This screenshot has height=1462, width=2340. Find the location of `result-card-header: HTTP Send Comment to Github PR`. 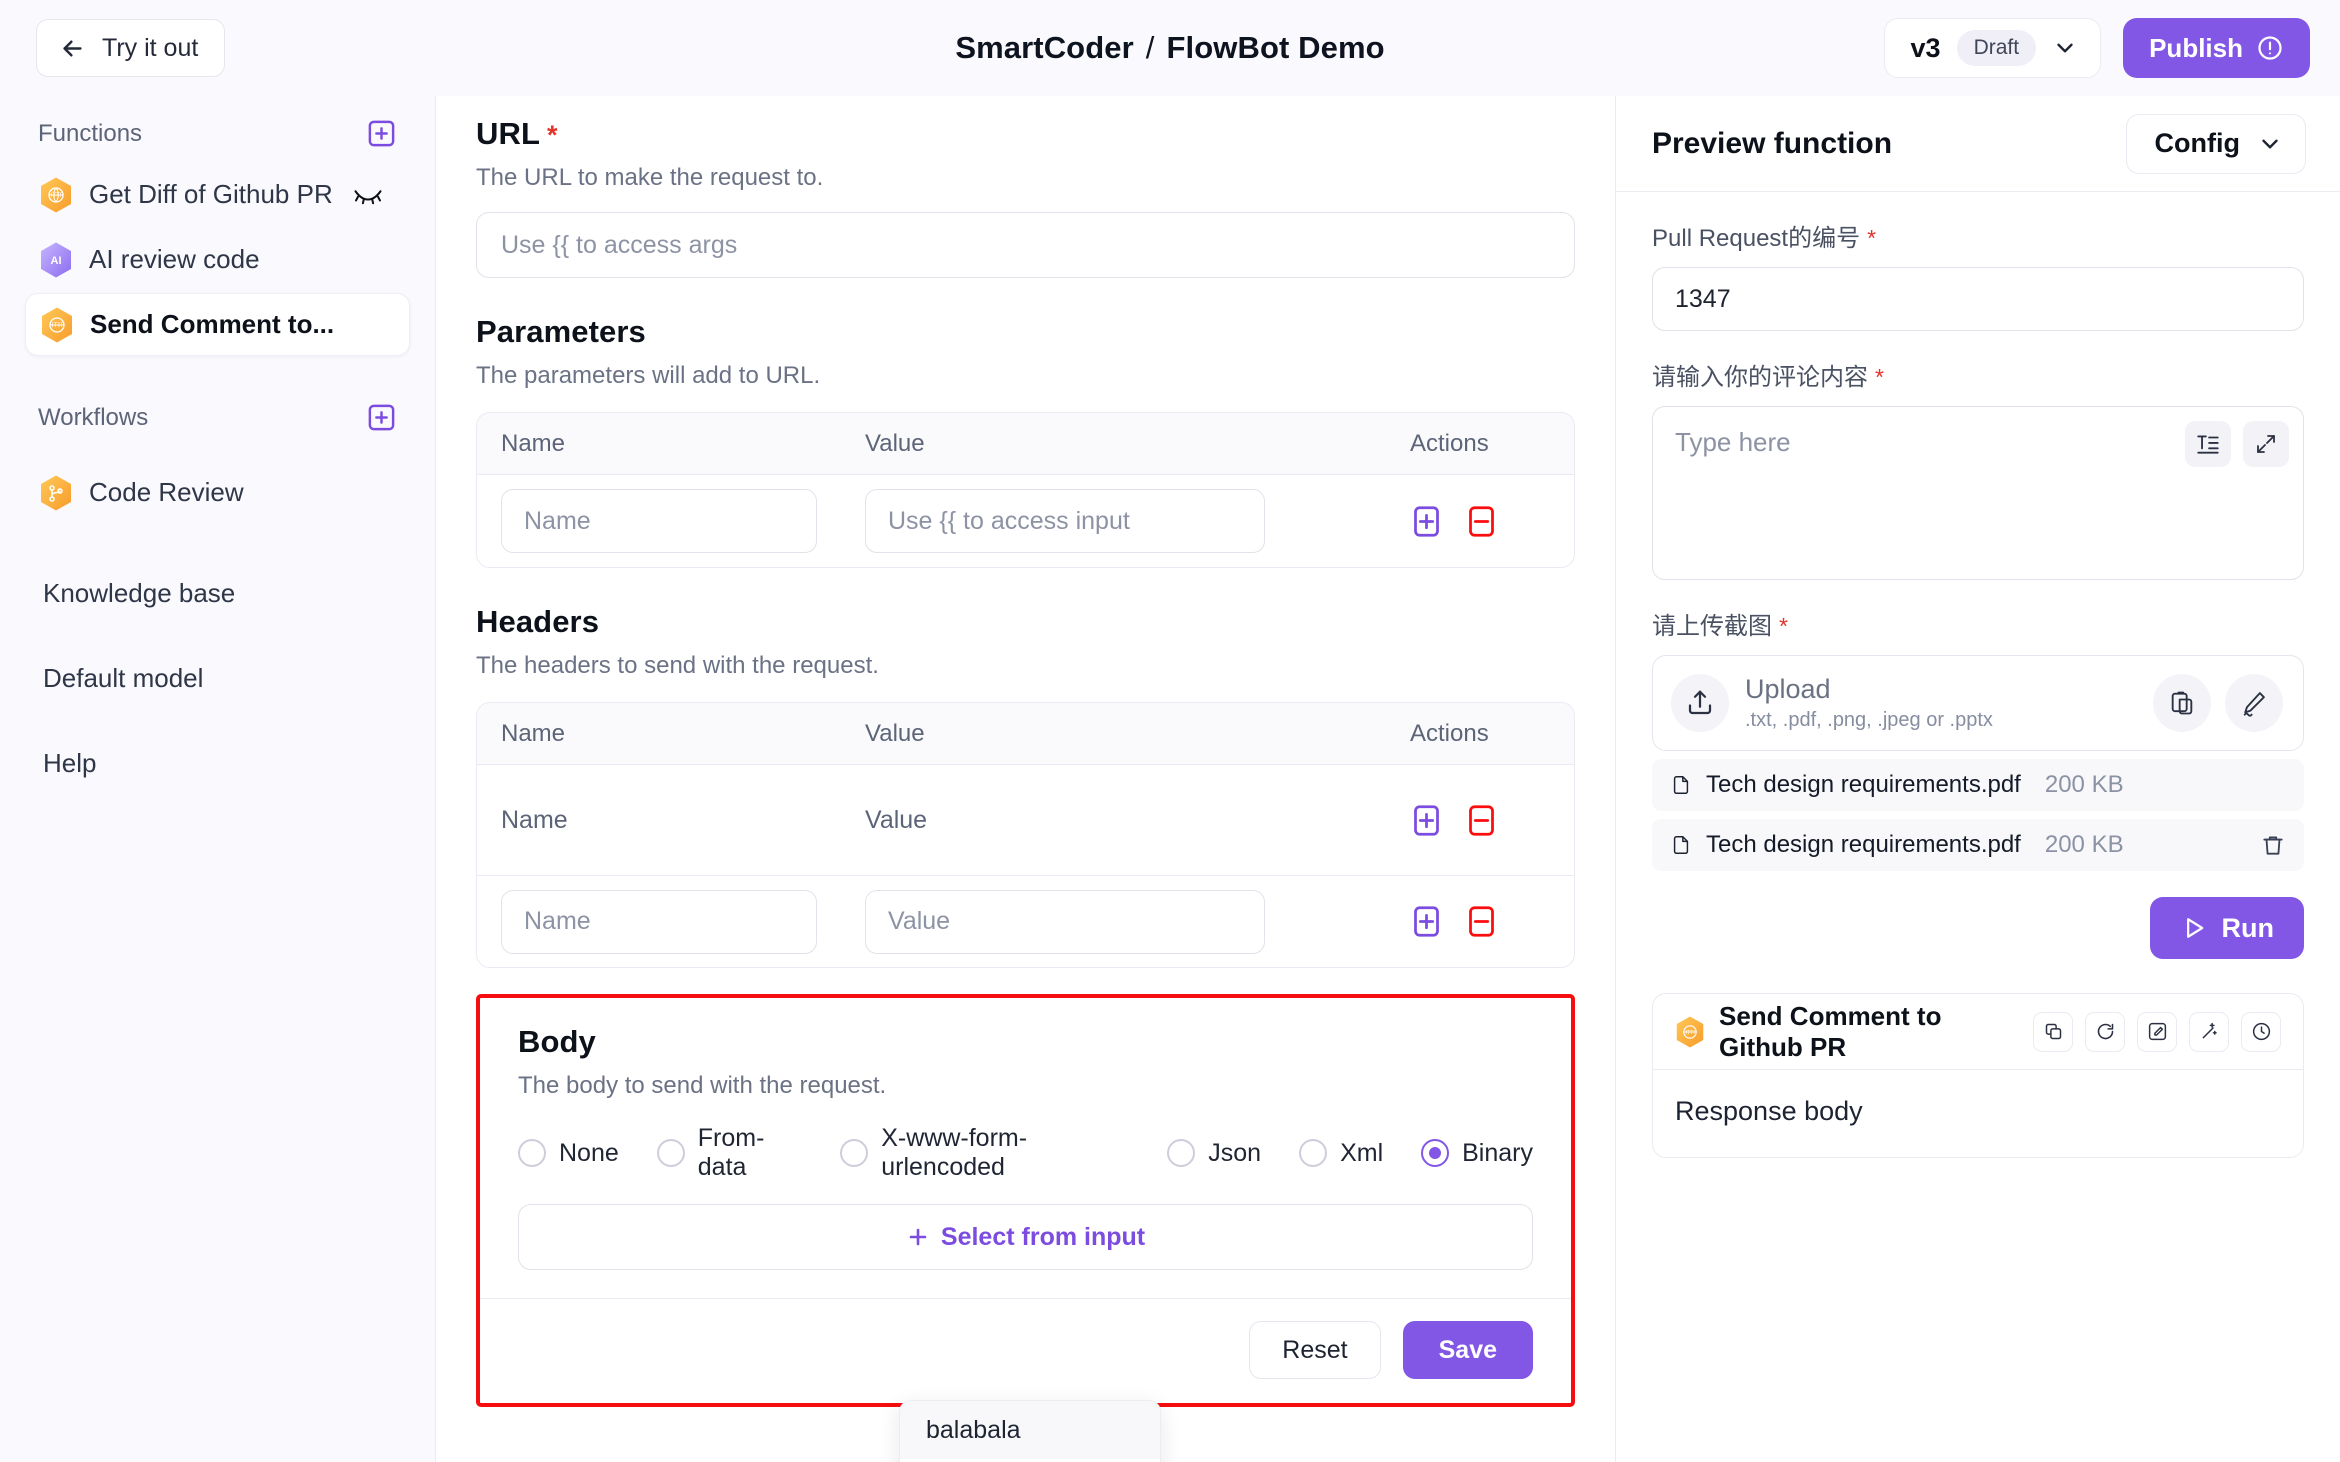

result-card-header: HTTP Send Comment to Github PR is located at coordinates (1978, 1032).